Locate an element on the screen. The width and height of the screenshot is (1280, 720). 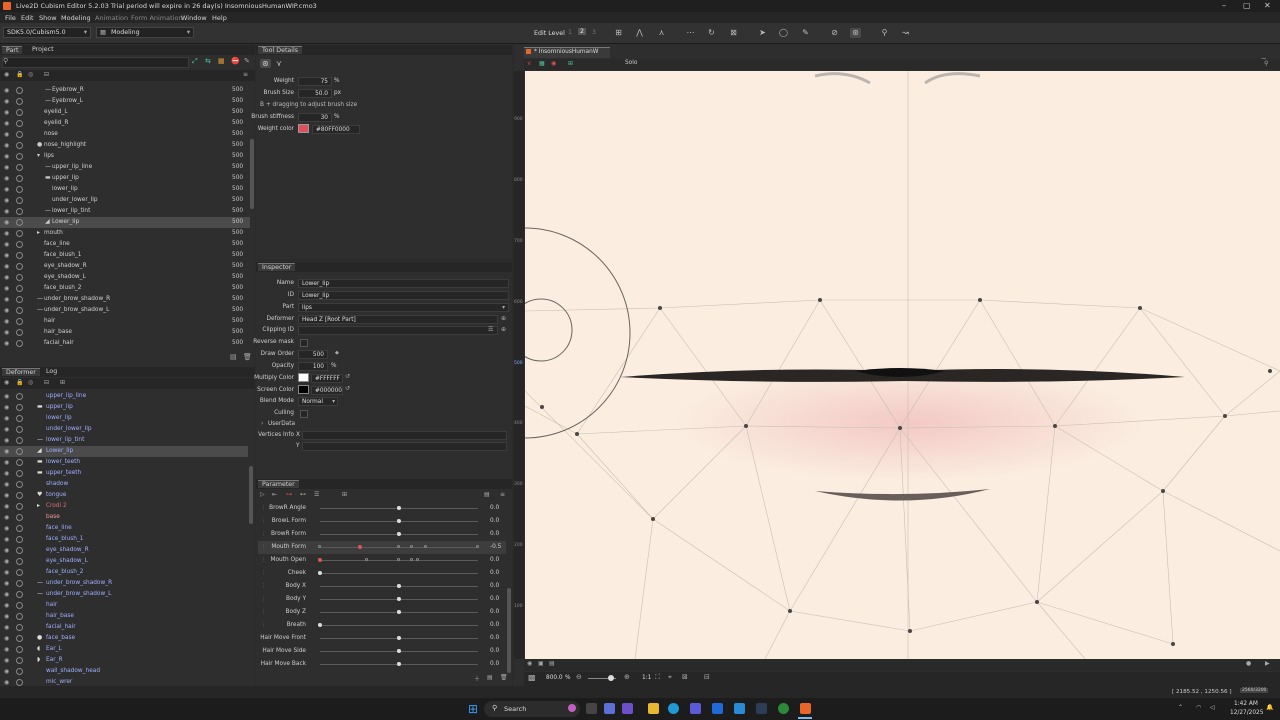
opacity-input: 100 is located at coordinates (313, 366).